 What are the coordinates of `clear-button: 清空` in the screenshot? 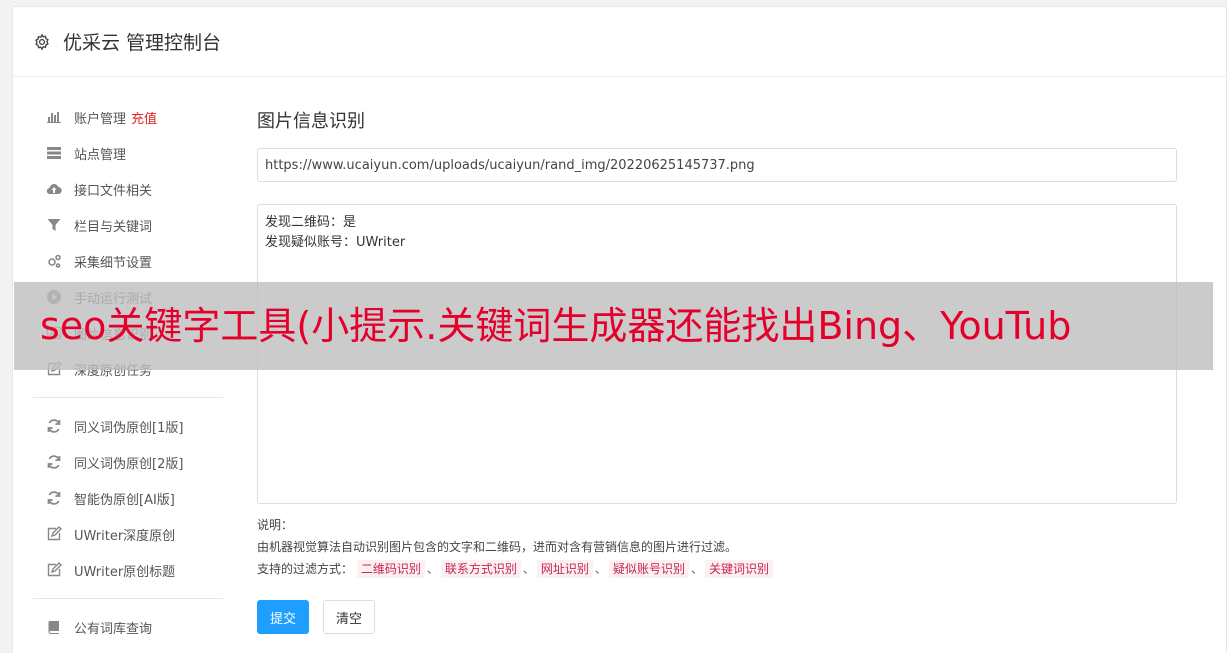 It's located at (349, 617).